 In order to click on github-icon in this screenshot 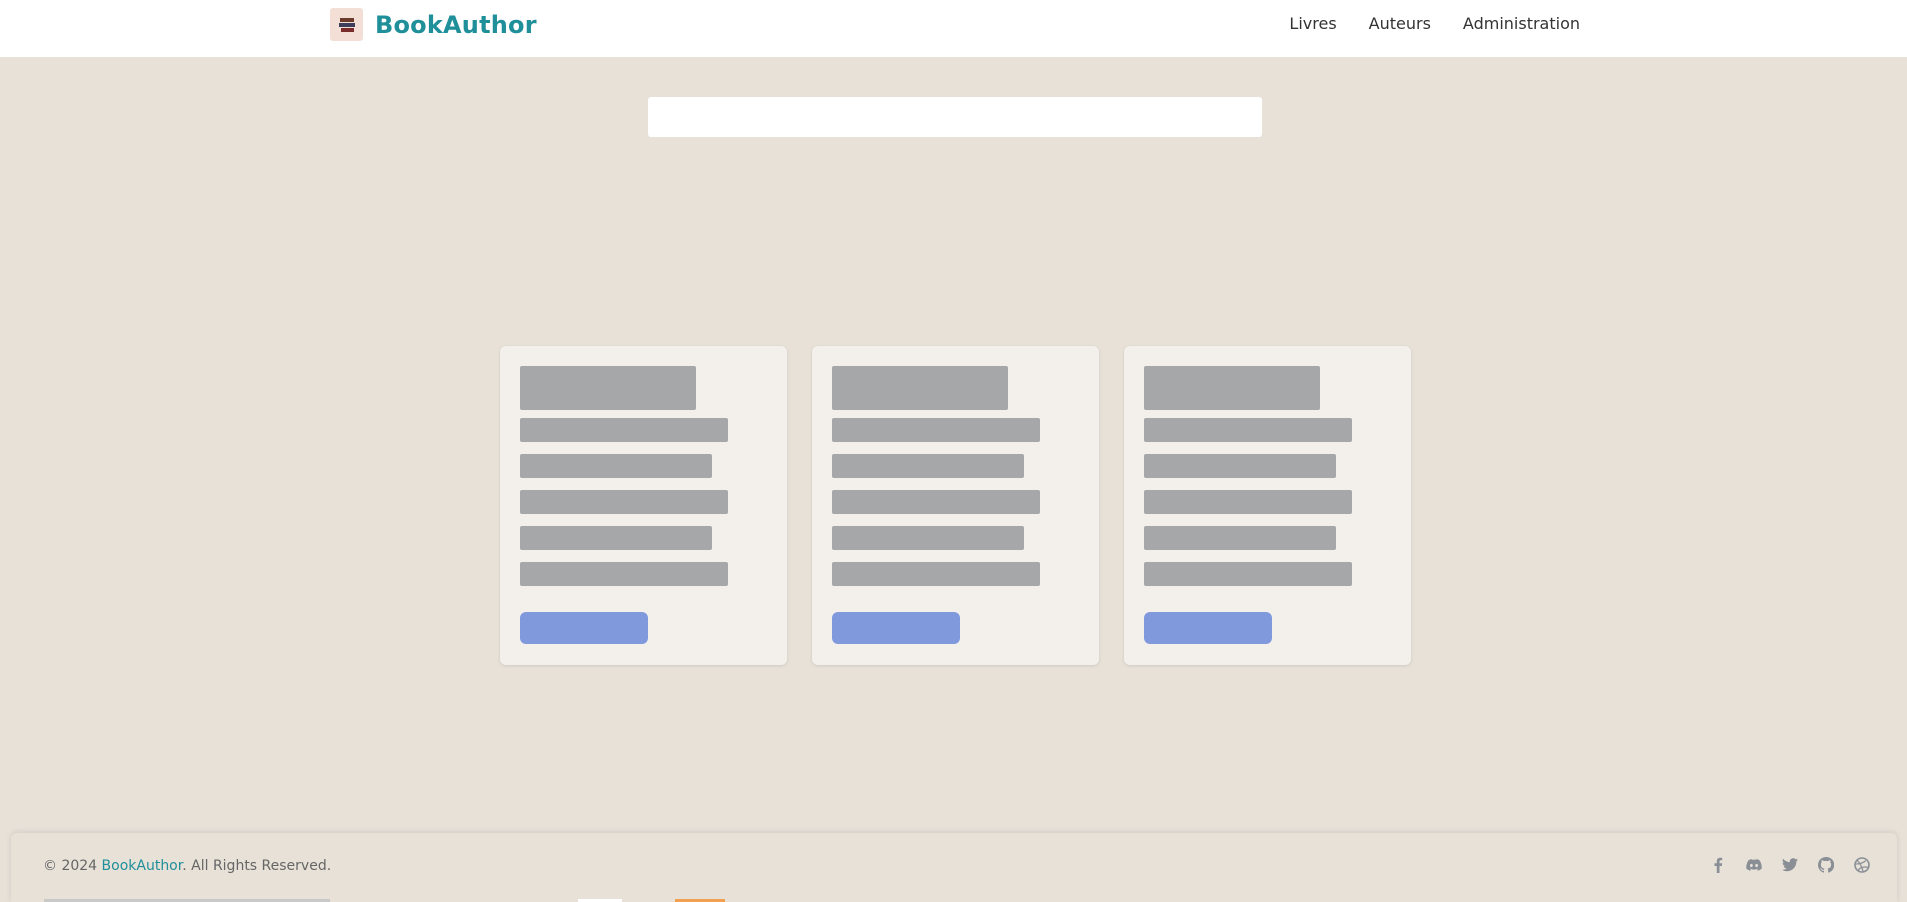, I will do `click(1826, 865)`.